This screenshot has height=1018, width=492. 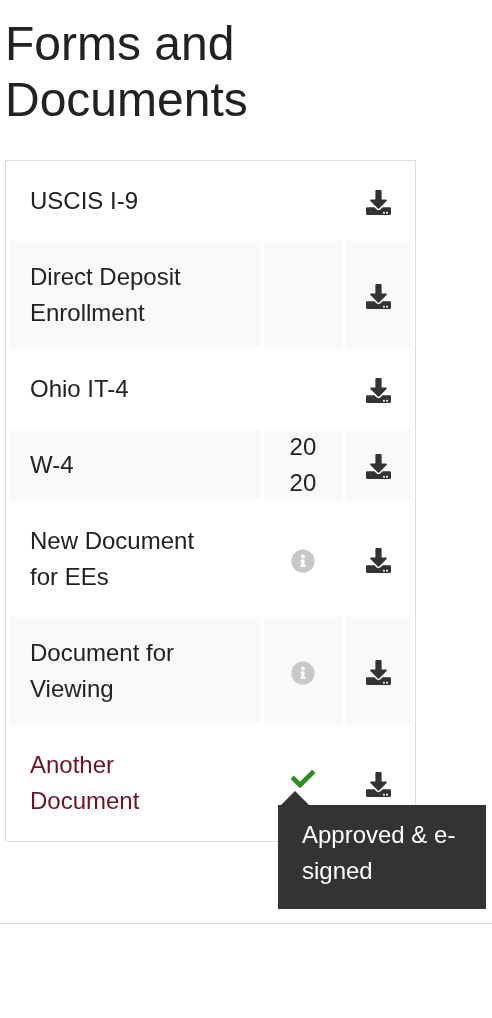 I want to click on document-name: Direct Deposit Enrollment, so click(x=106, y=295).